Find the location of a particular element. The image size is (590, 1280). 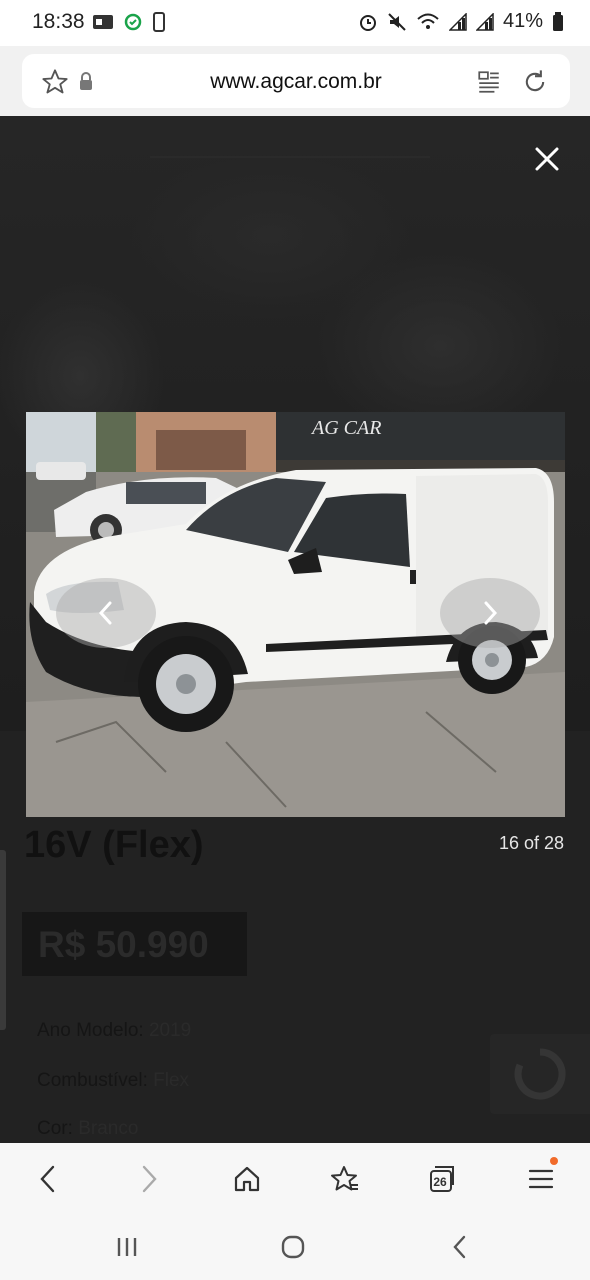

mute-icon is located at coordinates (397, 21).